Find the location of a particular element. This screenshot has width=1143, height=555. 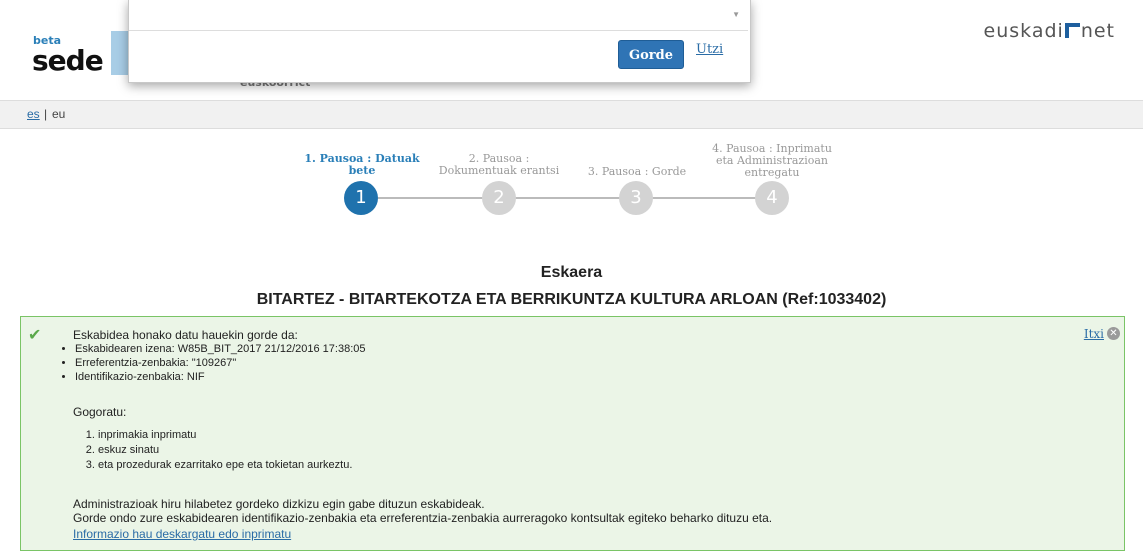

language-bar: es | eu is located at coordinates (571, 114).